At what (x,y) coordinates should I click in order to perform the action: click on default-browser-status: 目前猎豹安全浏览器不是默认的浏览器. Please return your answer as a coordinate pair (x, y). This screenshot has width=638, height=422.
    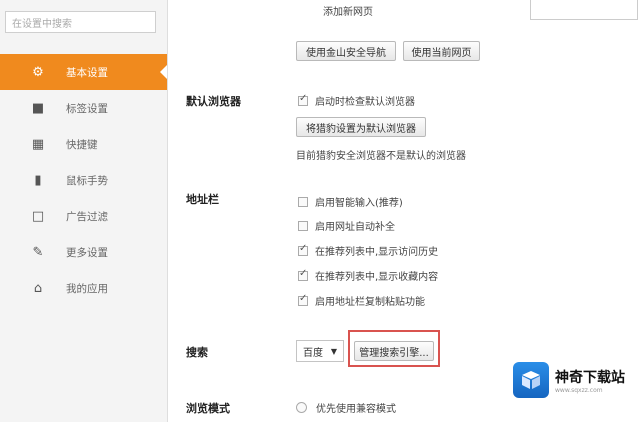
    Looking at the image, I should click on (381, 154).